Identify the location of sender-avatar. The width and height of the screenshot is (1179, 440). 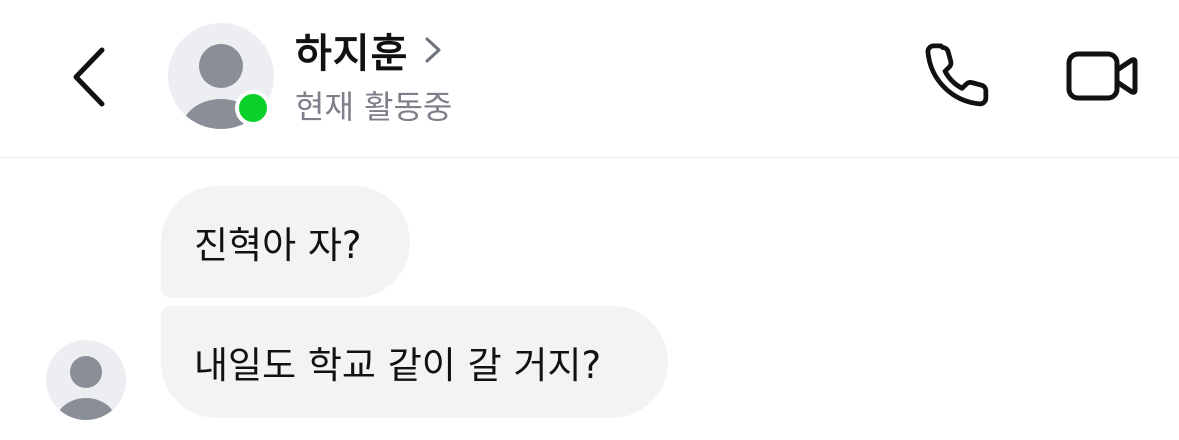
(86, 380).